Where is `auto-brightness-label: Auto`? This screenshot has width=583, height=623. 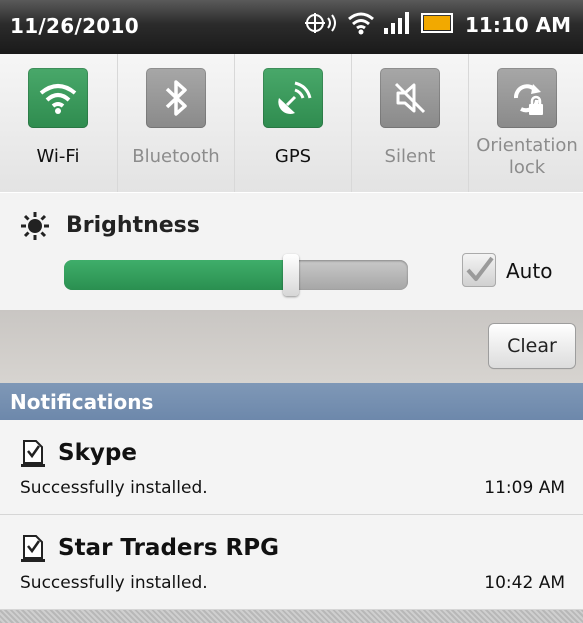 auto-brightness-label: Auto is located at coordinates (529, 271).